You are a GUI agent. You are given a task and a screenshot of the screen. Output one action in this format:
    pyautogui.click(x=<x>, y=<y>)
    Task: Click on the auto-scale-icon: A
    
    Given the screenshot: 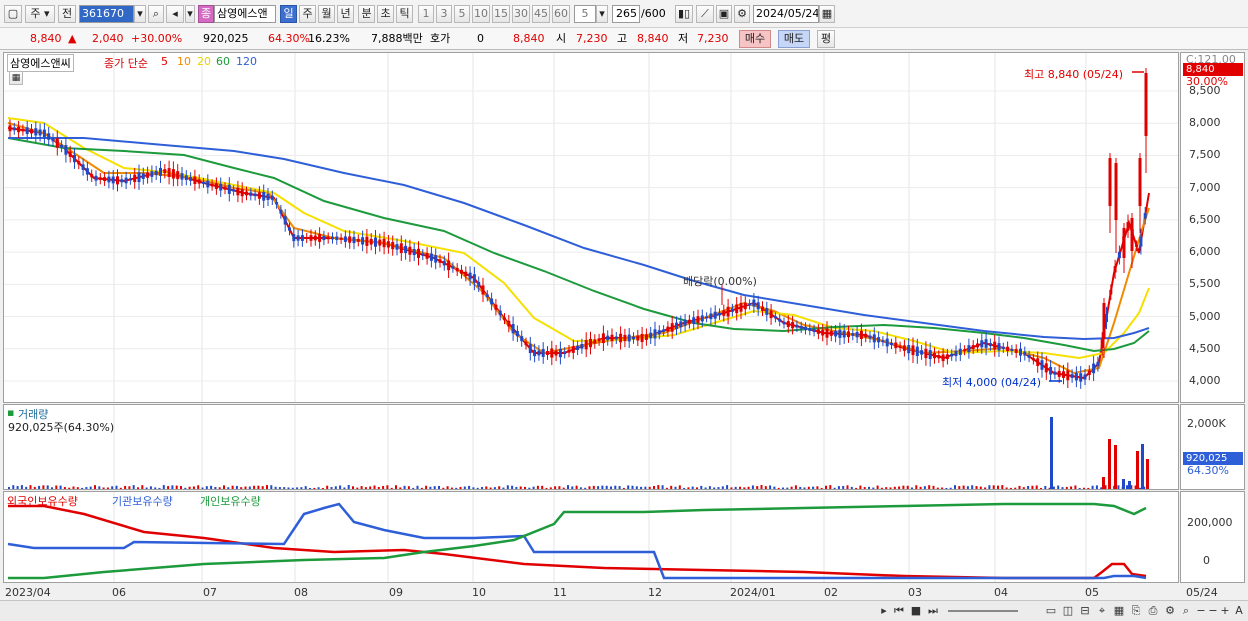 What is the action you would take?
    pyautogui.click(x=1239, y=611)
    